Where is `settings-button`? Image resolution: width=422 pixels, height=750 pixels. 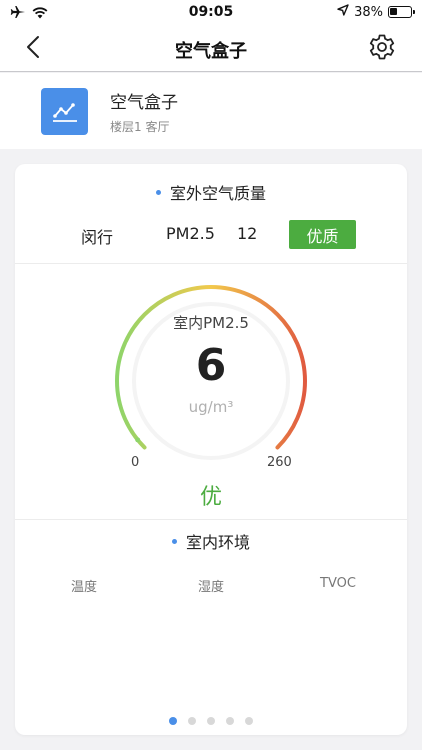 settings-button is located at coordinates (382, 49).